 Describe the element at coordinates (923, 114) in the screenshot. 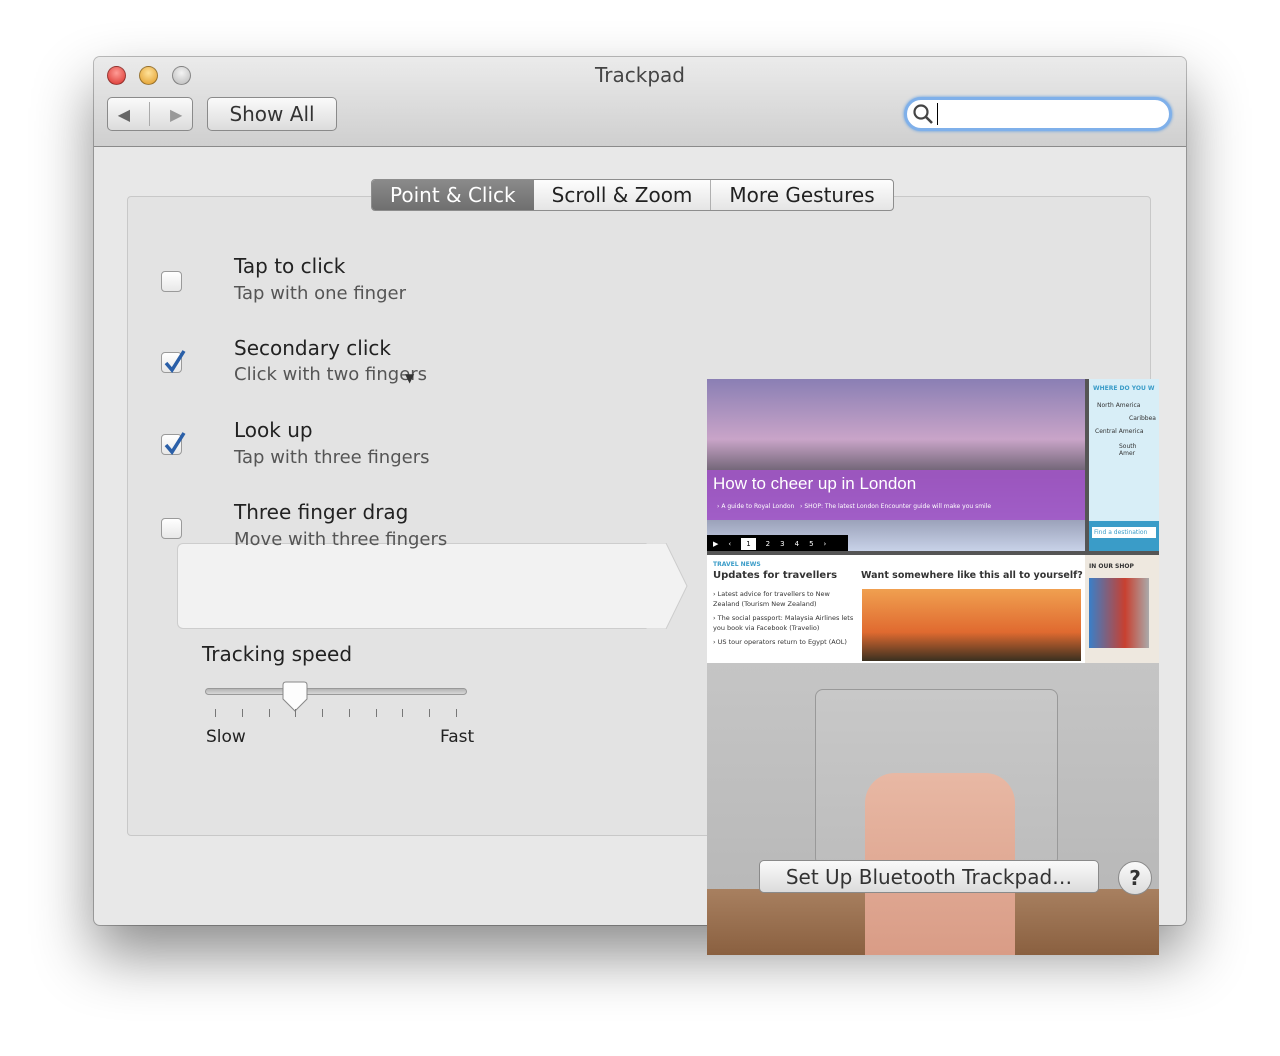

I see `search-icon` at that location.